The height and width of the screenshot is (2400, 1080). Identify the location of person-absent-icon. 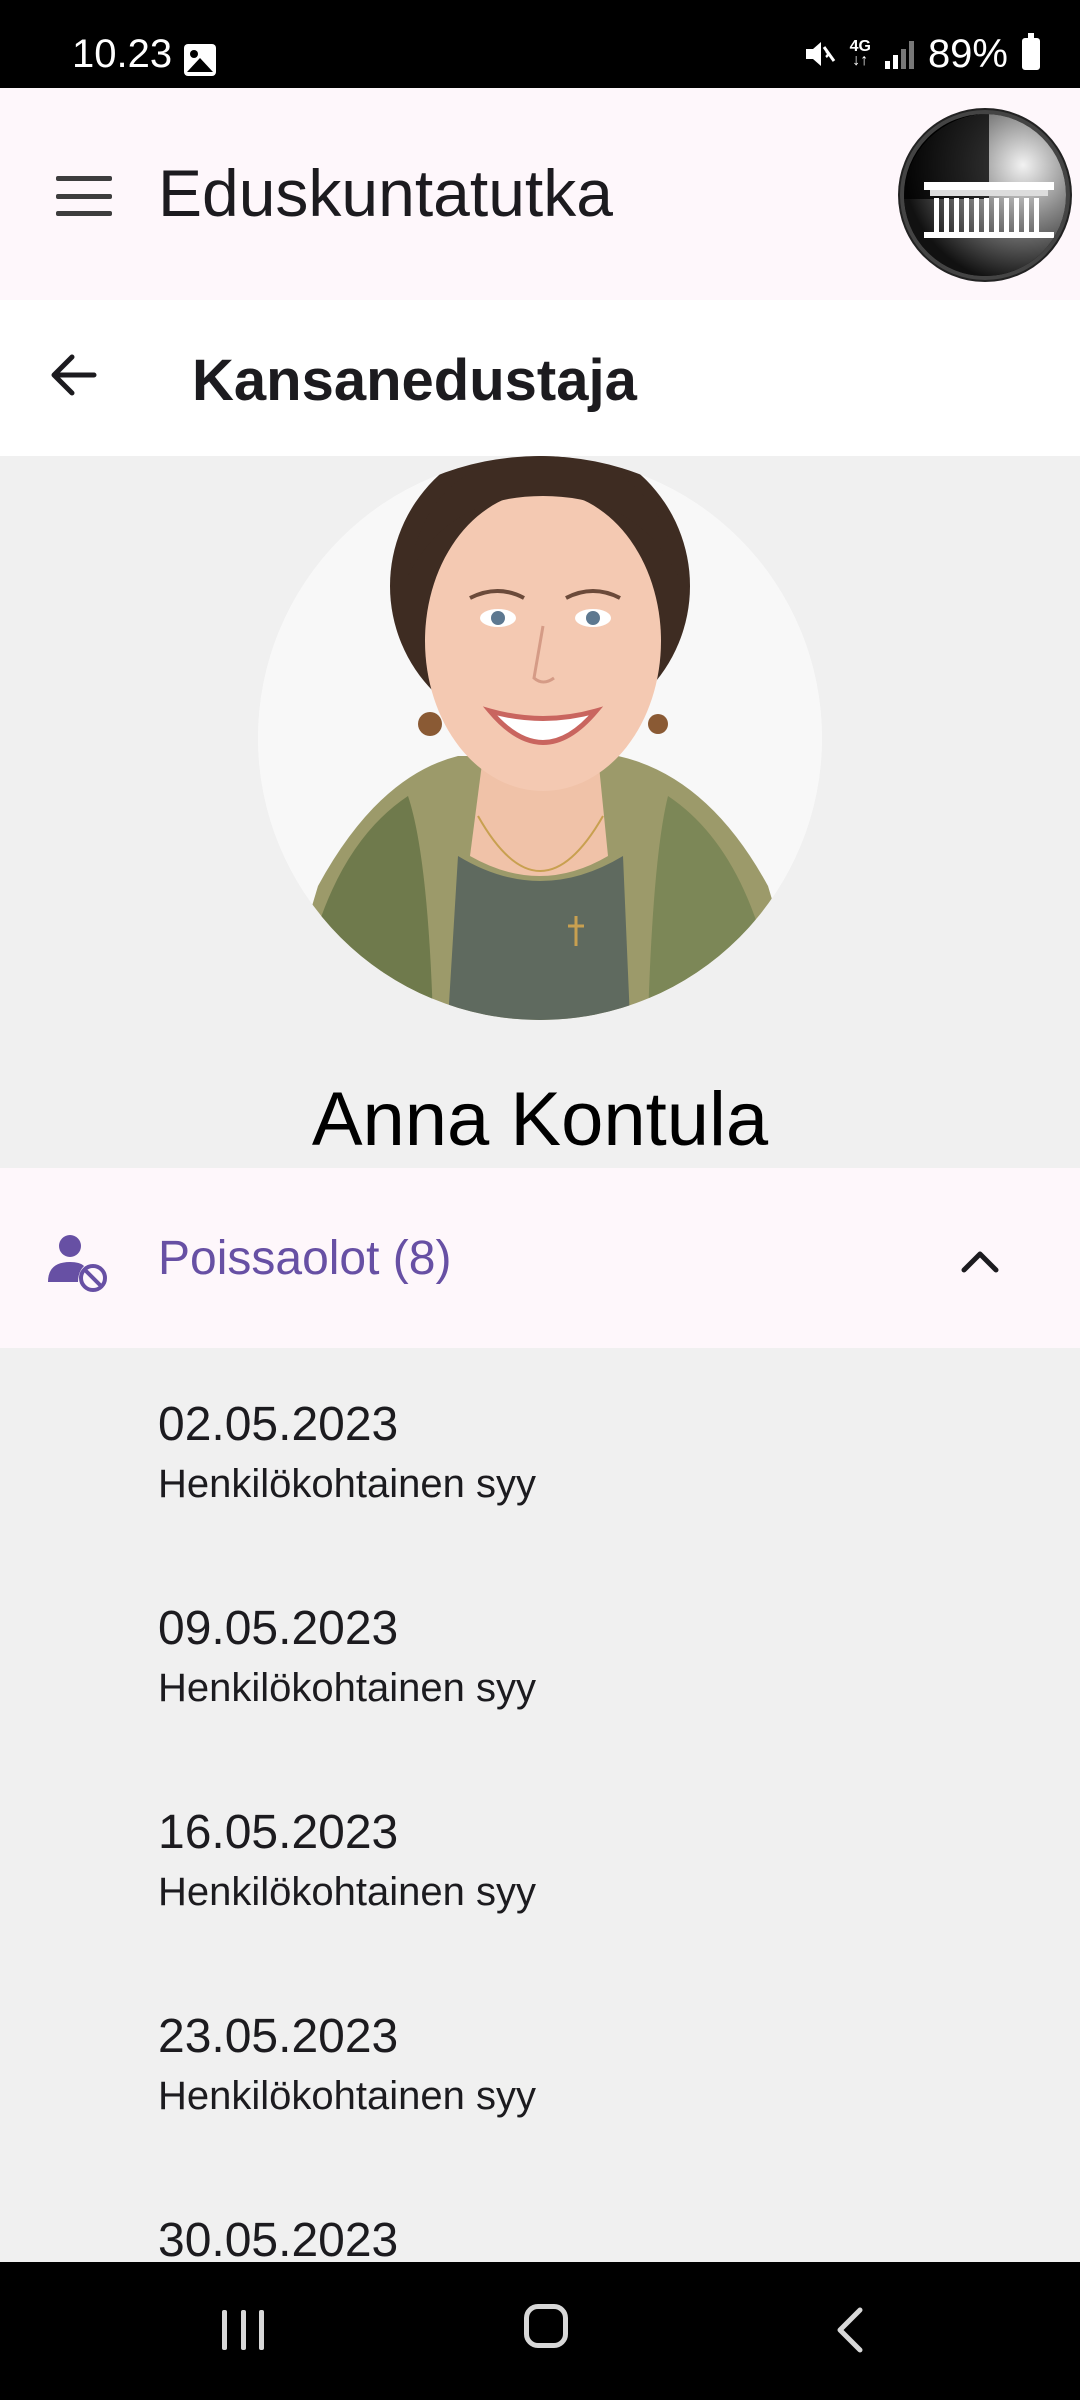
(77, 1263).